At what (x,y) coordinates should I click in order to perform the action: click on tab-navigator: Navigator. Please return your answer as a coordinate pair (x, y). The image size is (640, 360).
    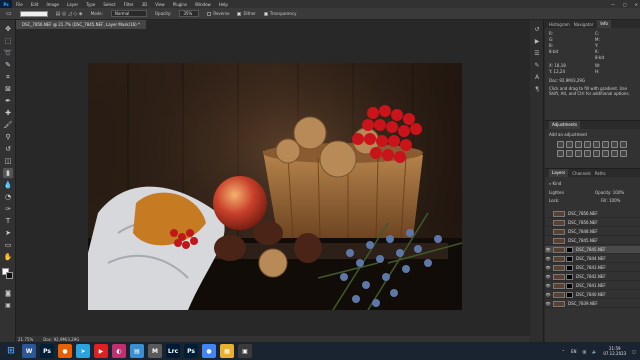
    Looking at the image, I should click on (584, 24).